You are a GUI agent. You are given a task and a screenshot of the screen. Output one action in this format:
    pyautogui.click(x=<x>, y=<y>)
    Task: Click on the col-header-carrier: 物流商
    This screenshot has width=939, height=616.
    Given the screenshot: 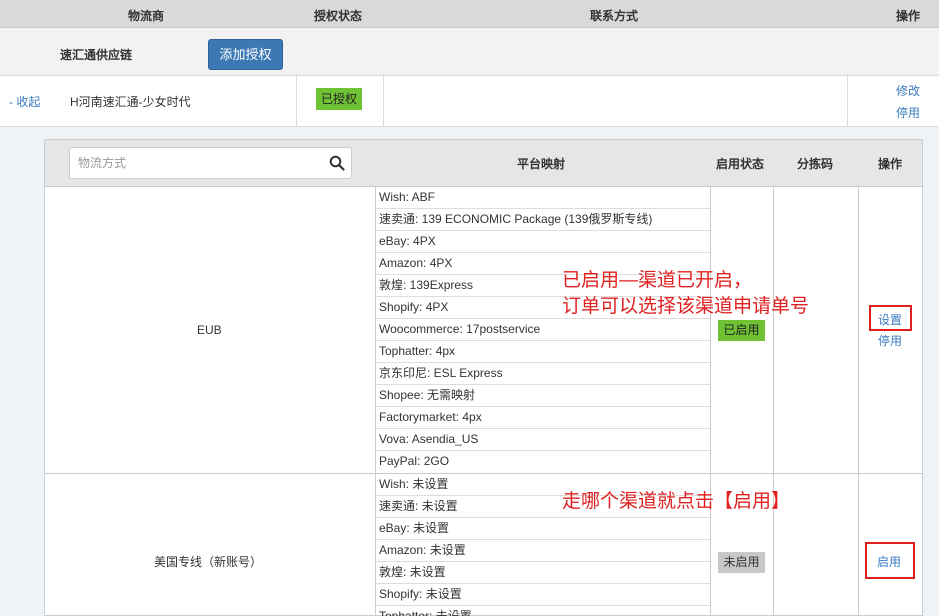 What is the action you would take?
    pyautogui.click(x=146, y=16)
    